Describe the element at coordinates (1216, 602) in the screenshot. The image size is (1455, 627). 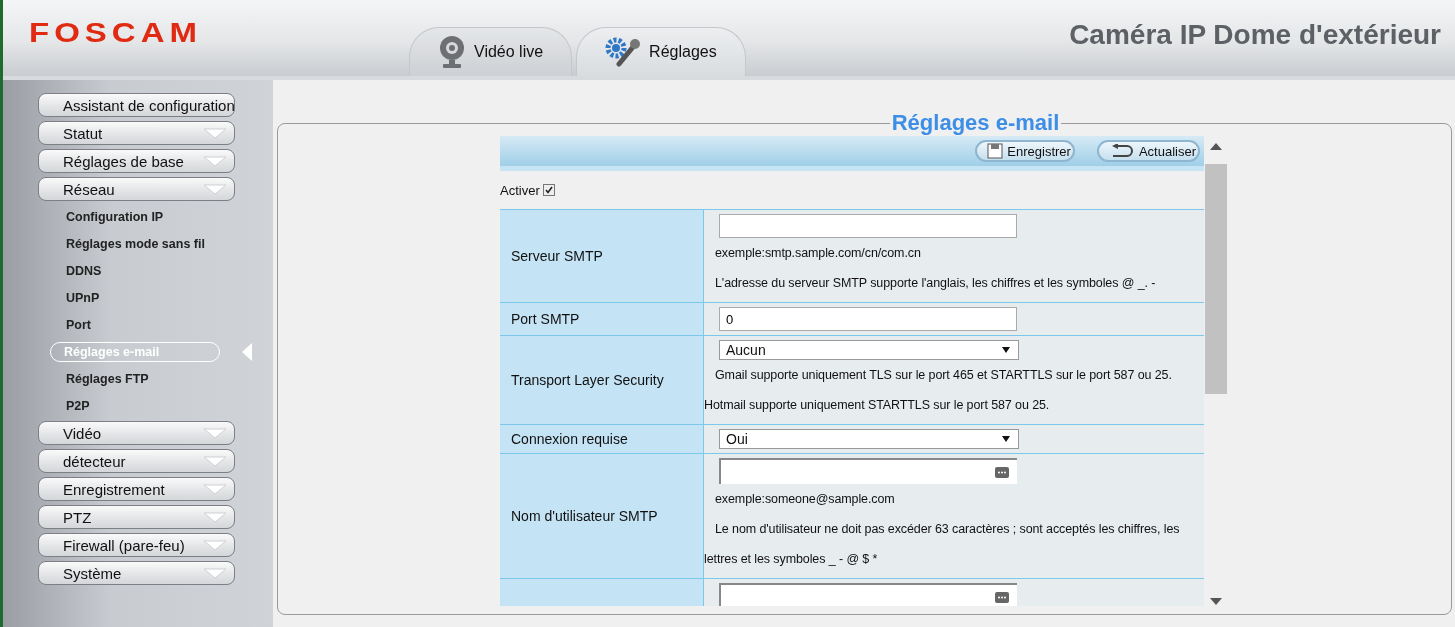
I see `scroll-down-icon` at that location.